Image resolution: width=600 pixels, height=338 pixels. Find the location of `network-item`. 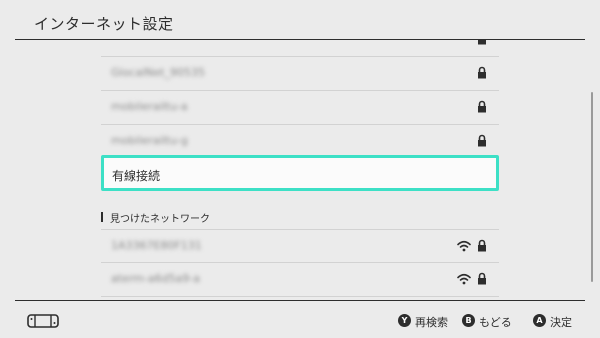

network-item is located at coordinates (300, 48).